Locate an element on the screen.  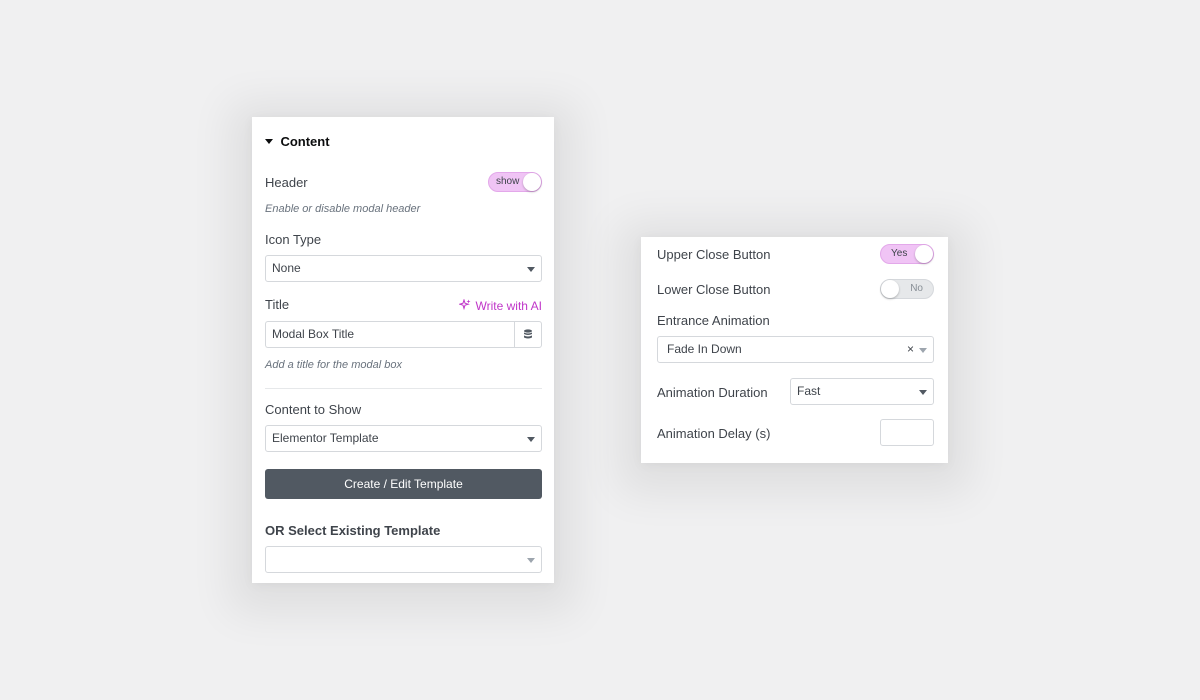
existing-template-label: OR Select Existing Template is located at coordinates (353, 530).